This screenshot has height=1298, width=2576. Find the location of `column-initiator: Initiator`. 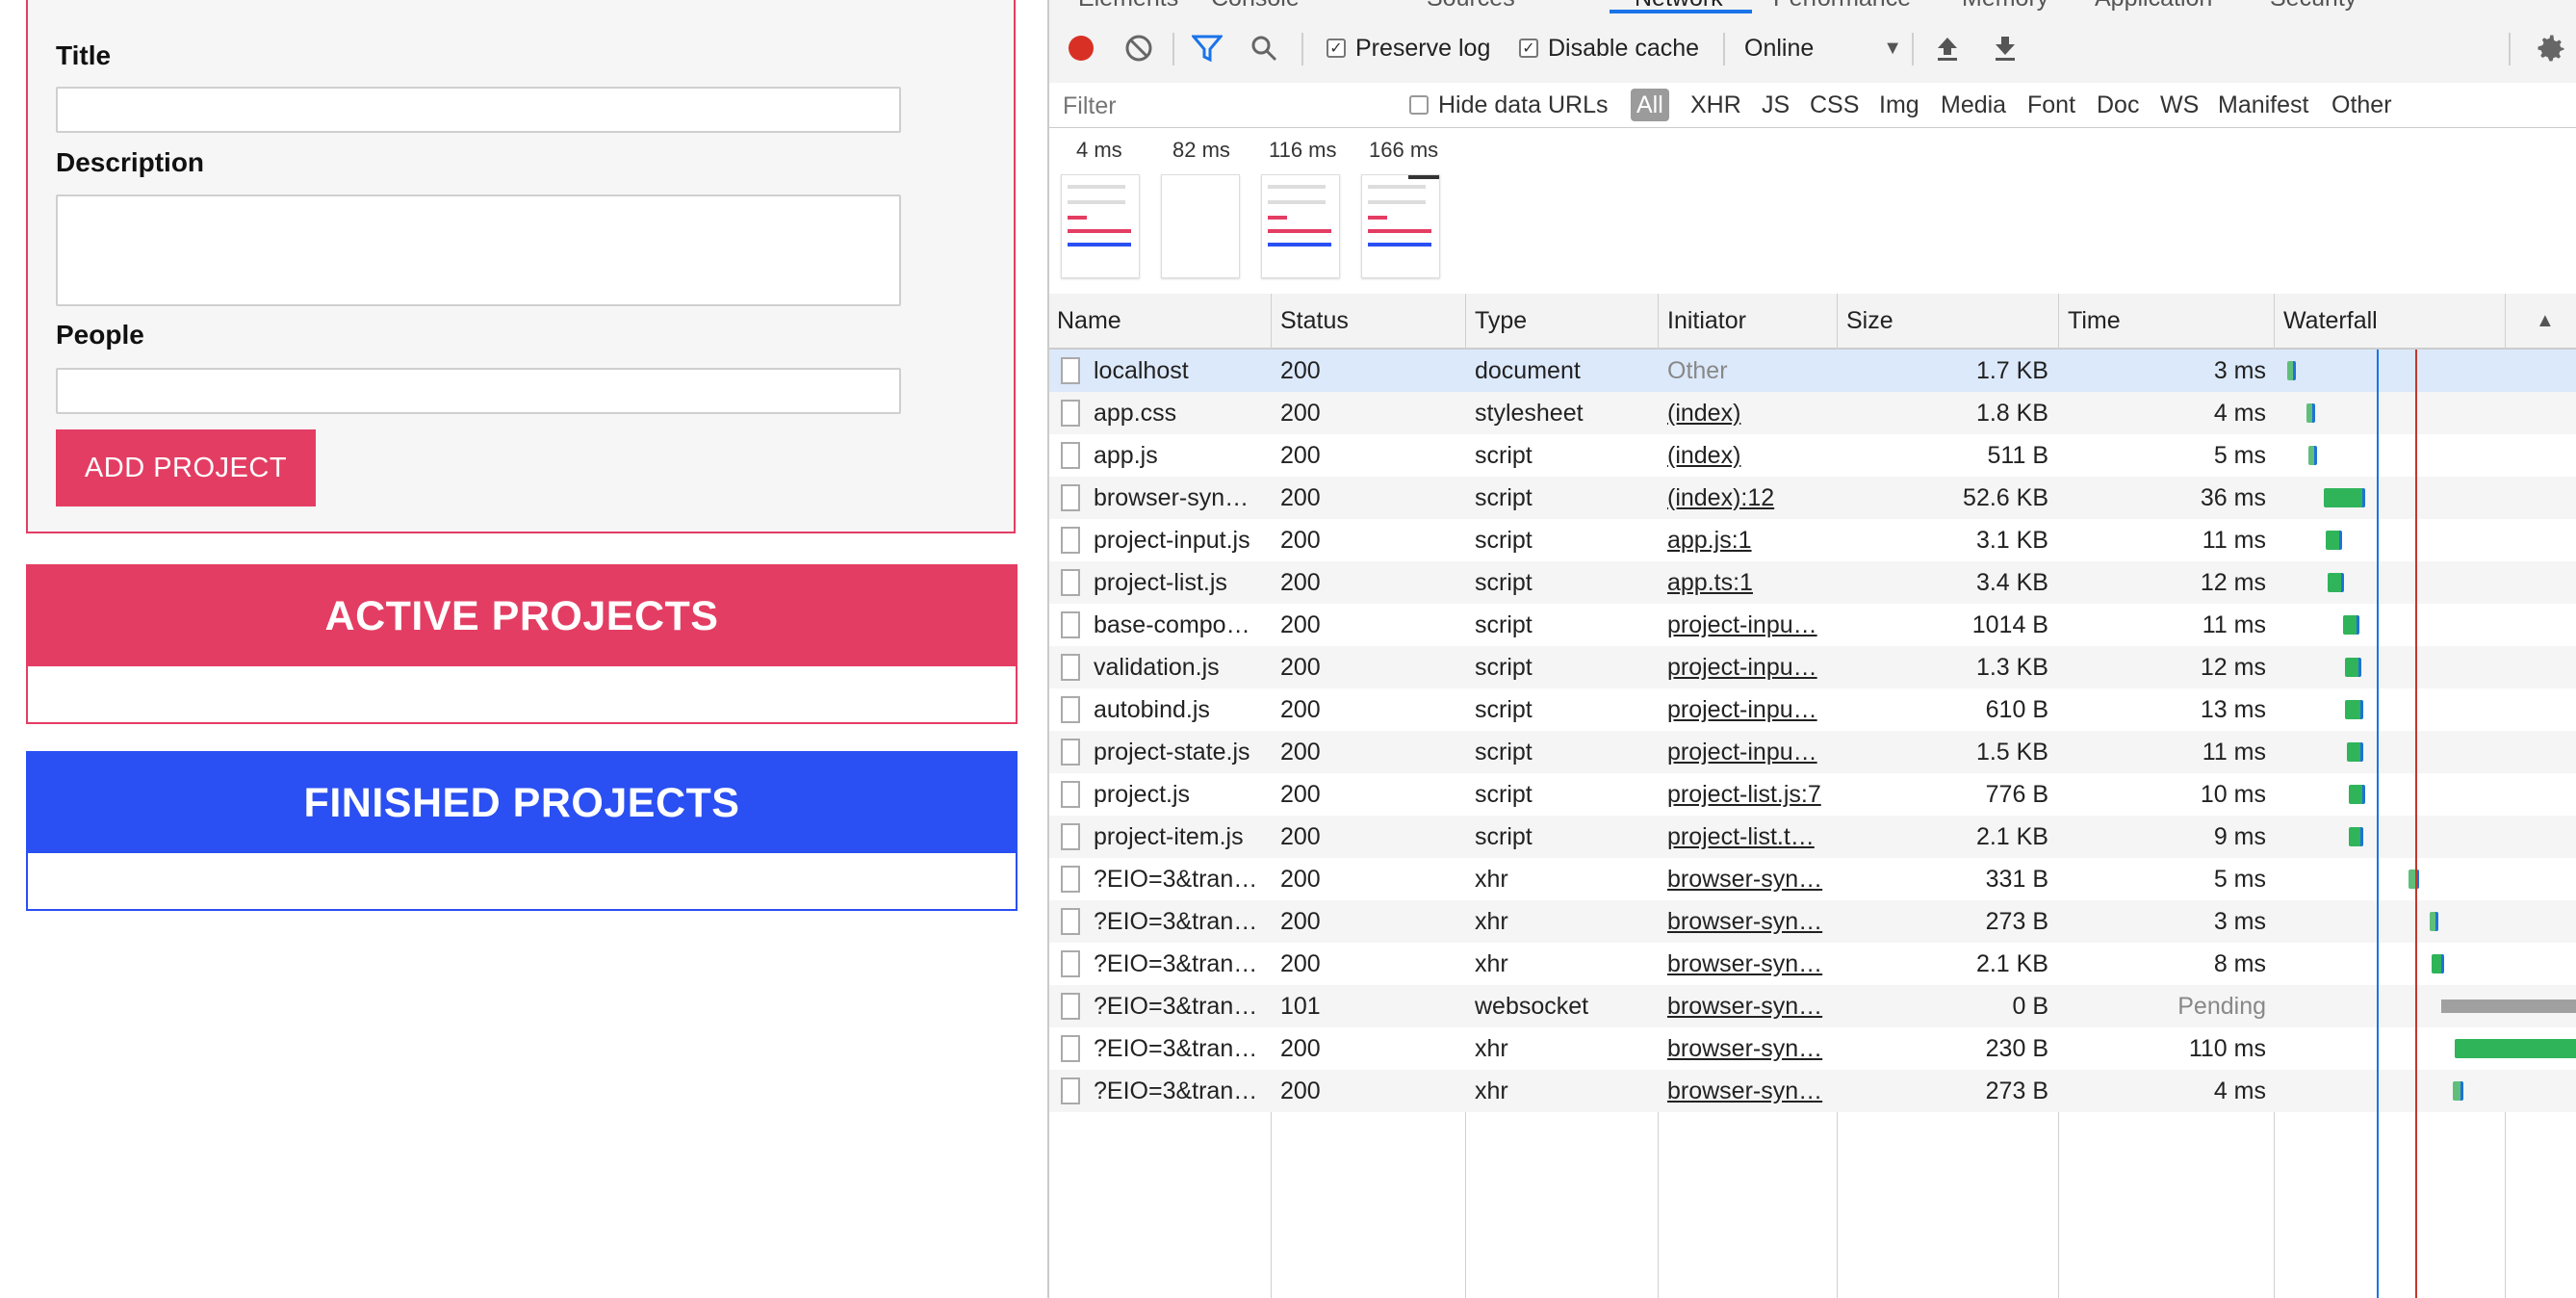

column-initiator: Initiator is located at coordinates (1706, 321).